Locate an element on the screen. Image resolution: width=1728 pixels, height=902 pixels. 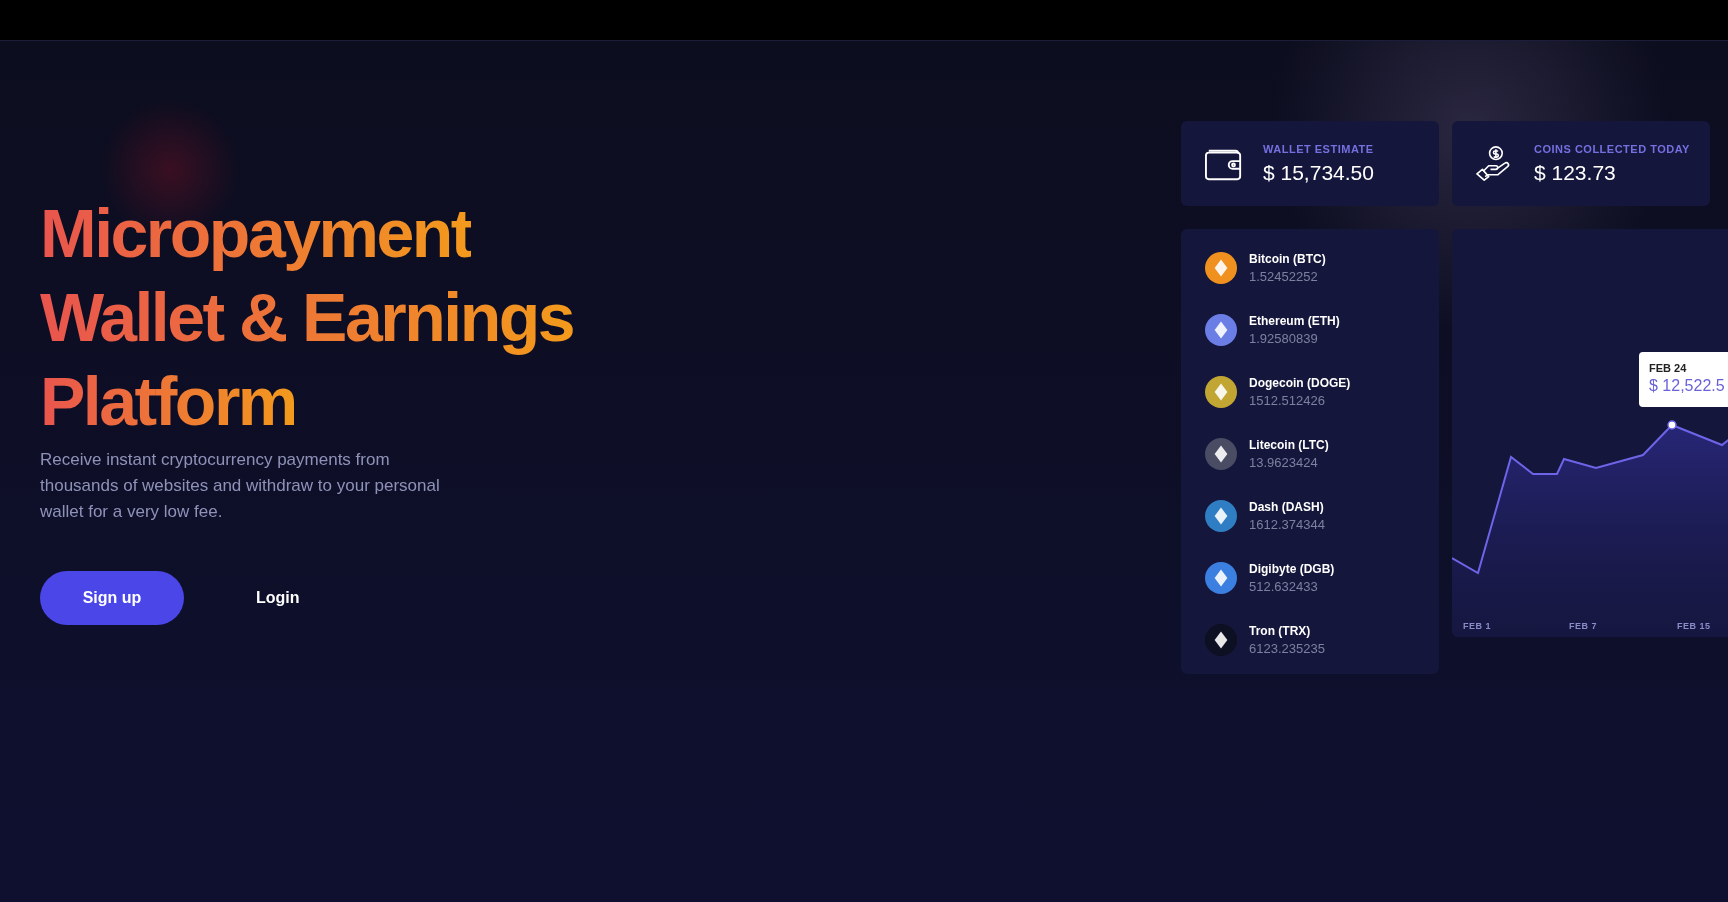
stat-value: $ 15,734.50 is located at coordinates (1318, 172).